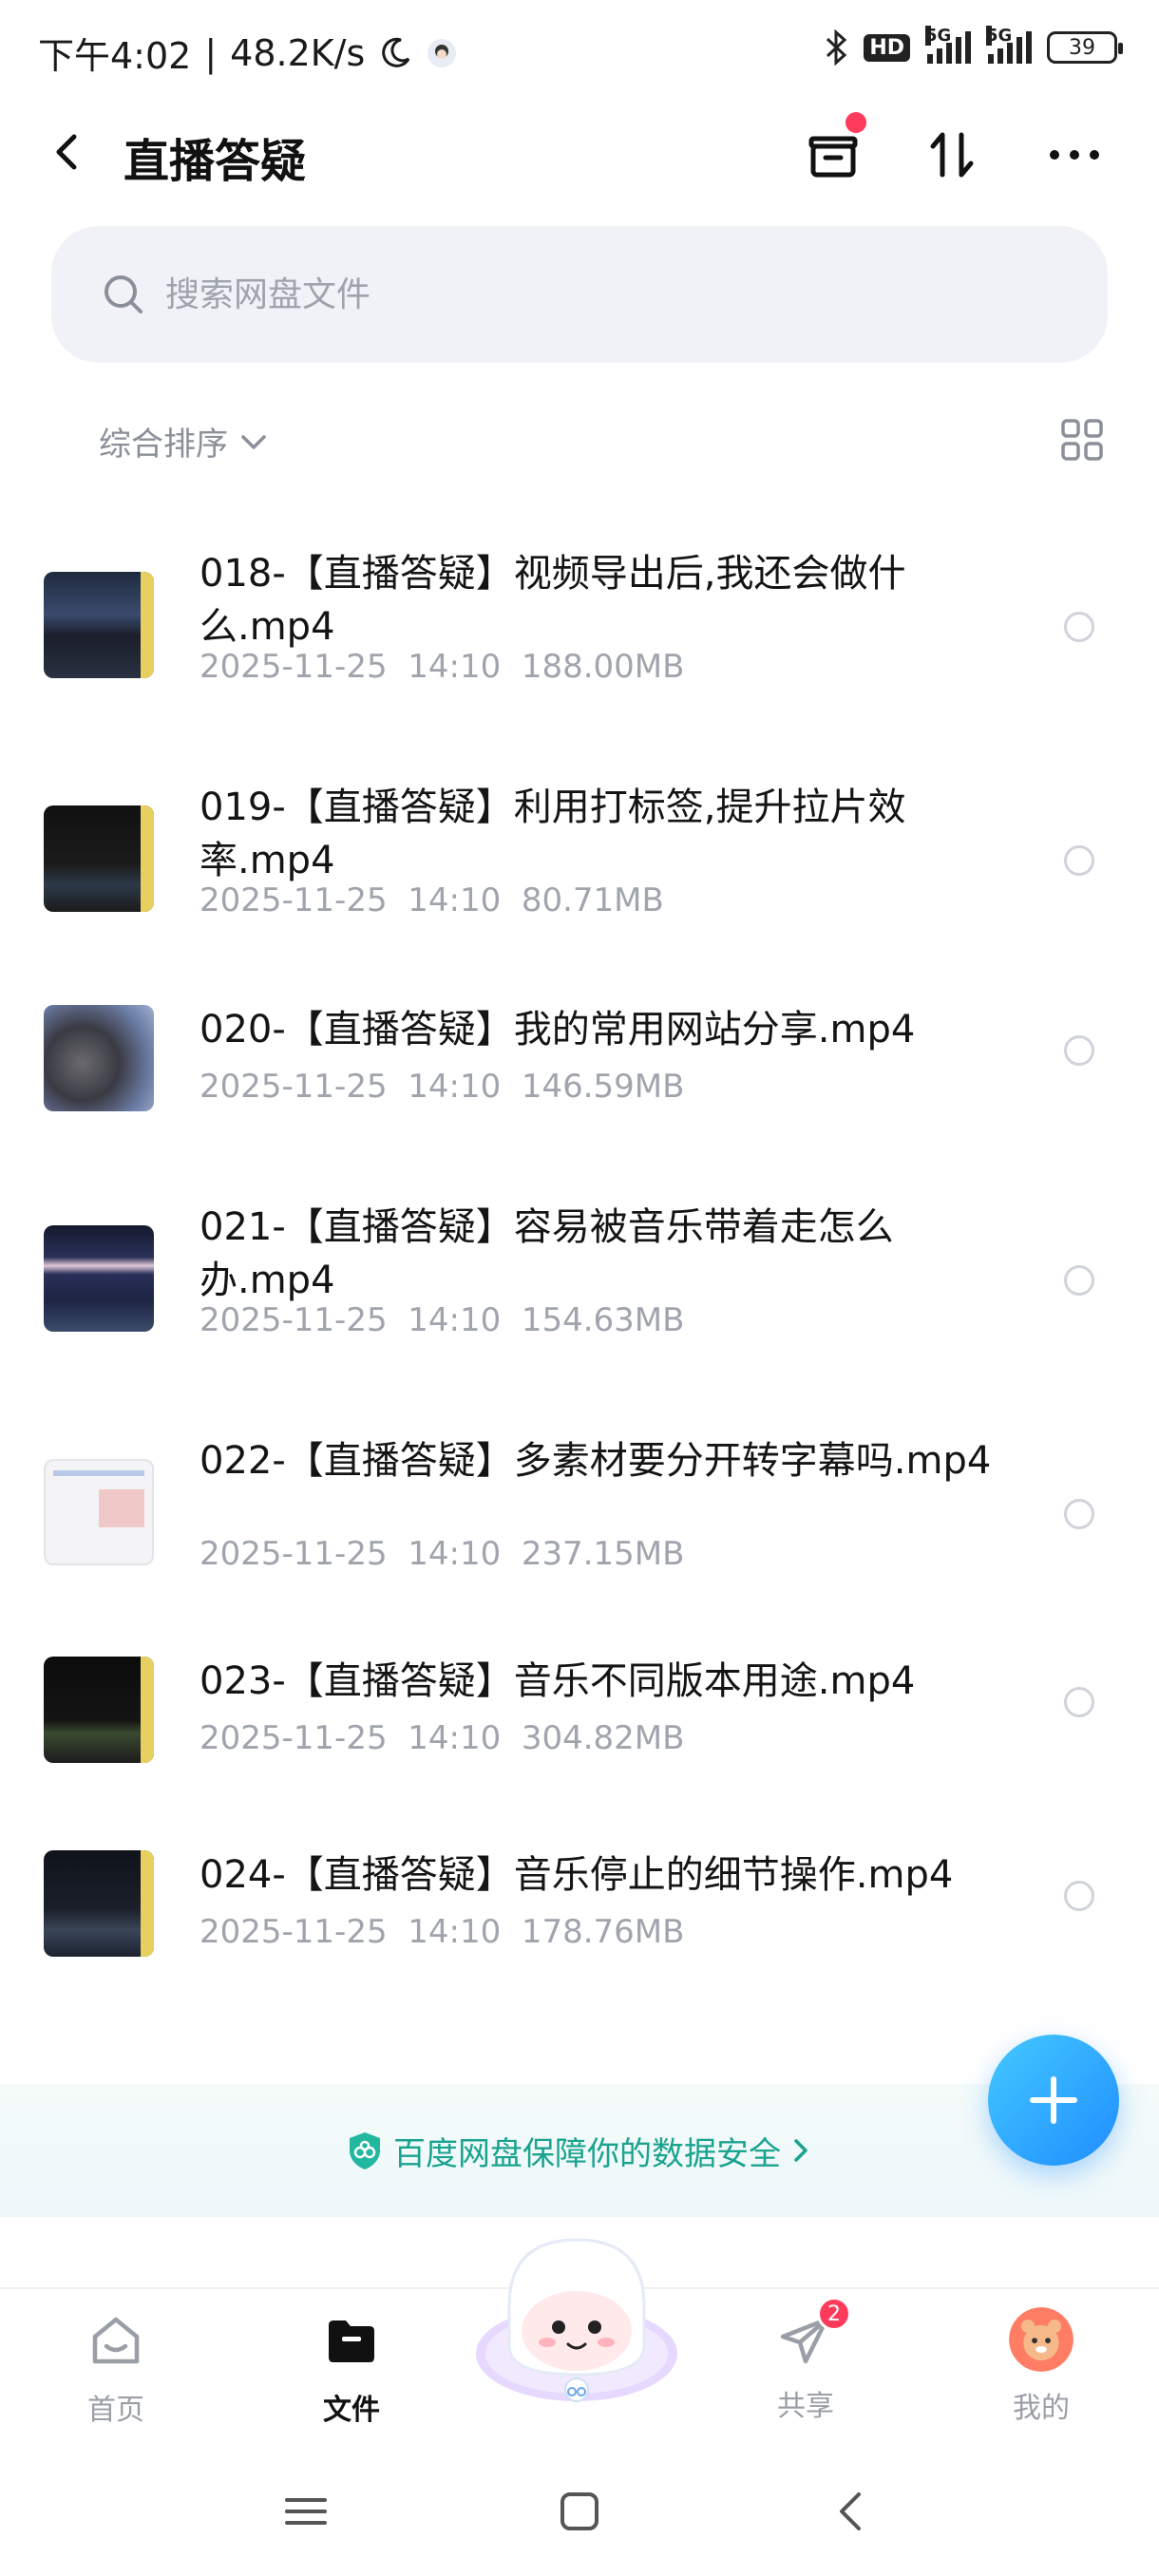 The image size is (1159, 2576). What do you see at coordinates (1074, 155) in the screenshot?
I see `more-options-button` at bounding box center [1074, 155].